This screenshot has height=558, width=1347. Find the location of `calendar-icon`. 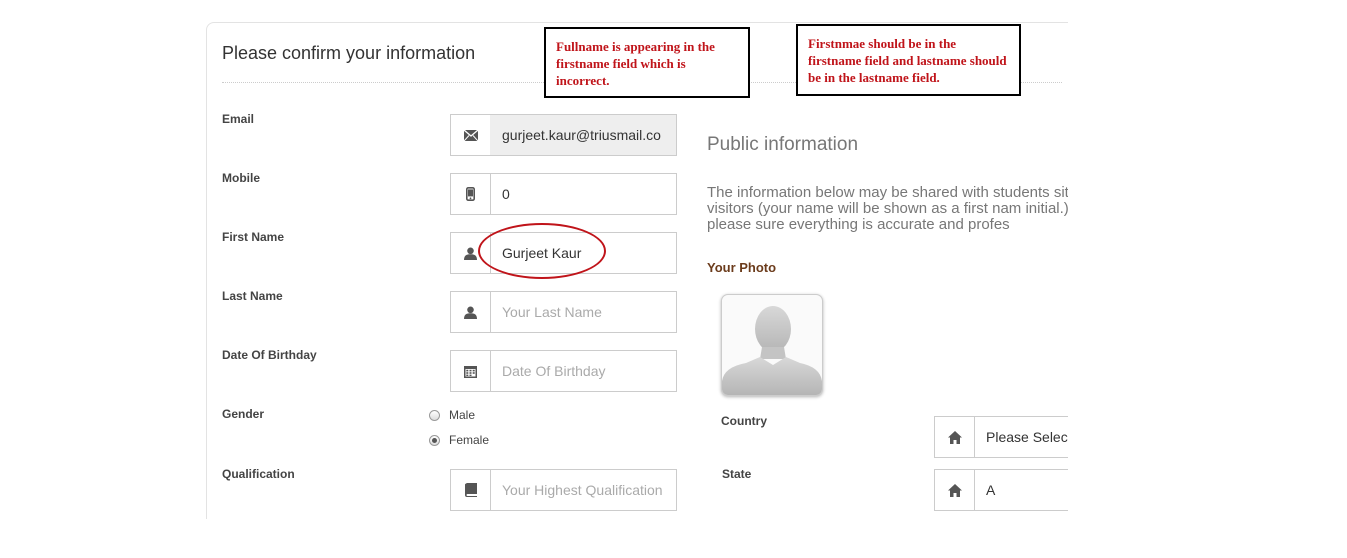

calendar-icon is located at coordinates (471, 371).